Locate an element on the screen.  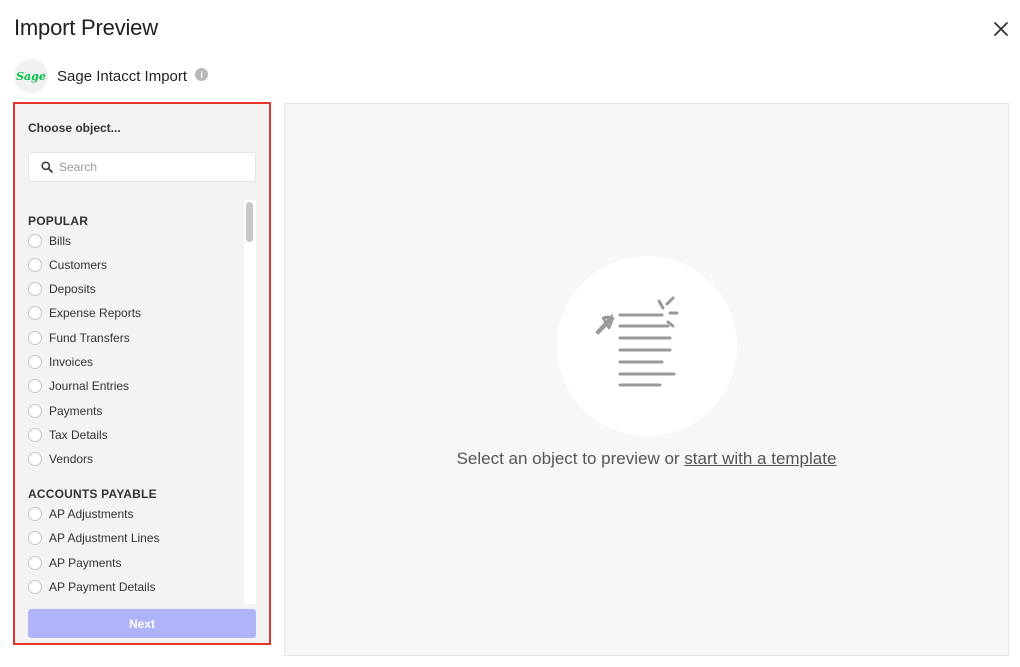
info-icon: i is located at coordinates (202, 74).